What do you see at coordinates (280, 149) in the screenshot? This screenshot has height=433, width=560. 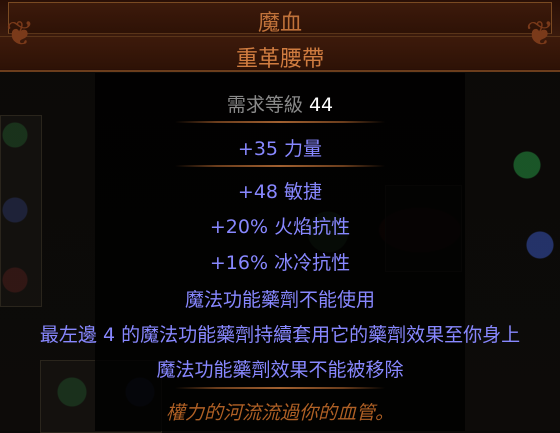 I see `implicit-mod: +35 力量` at bounding box center [280, 149].